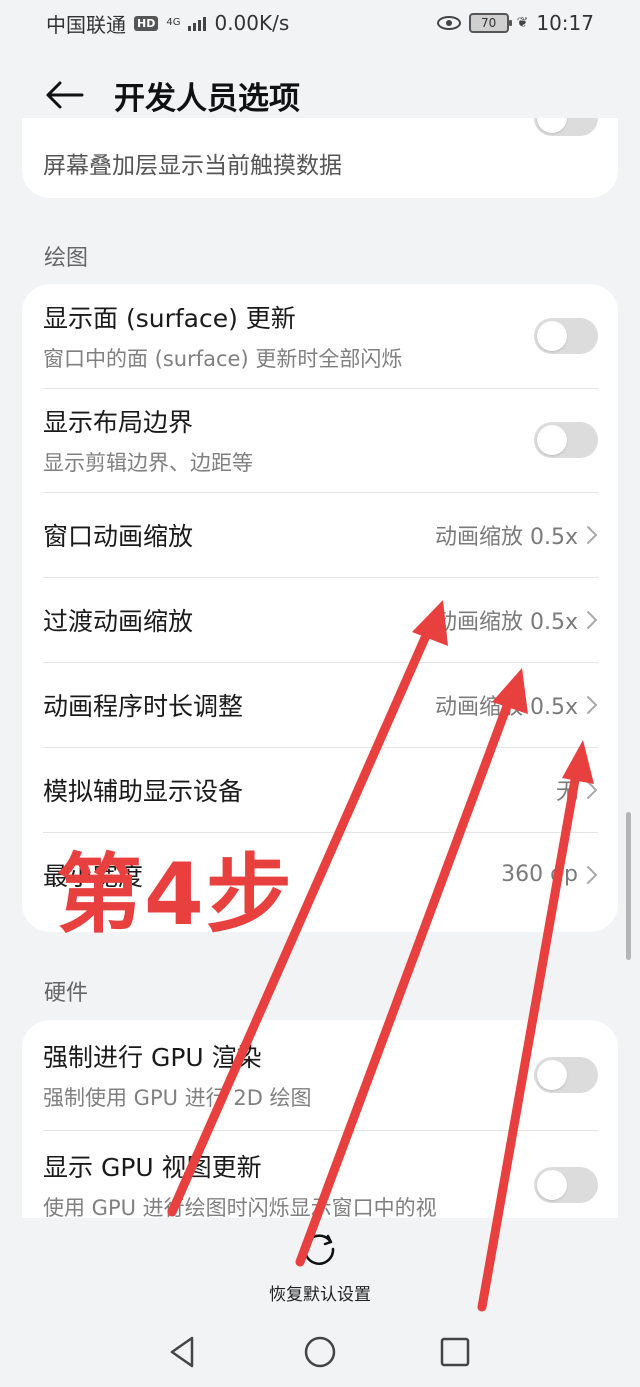 Image resolution: width=640 pixels, height=1387 pixels. Describe the element at coordinates (177, 1098) in the screenshot. I see `item-subtitle: 强制使用 GPU 进行 2D 绘图` at that location.